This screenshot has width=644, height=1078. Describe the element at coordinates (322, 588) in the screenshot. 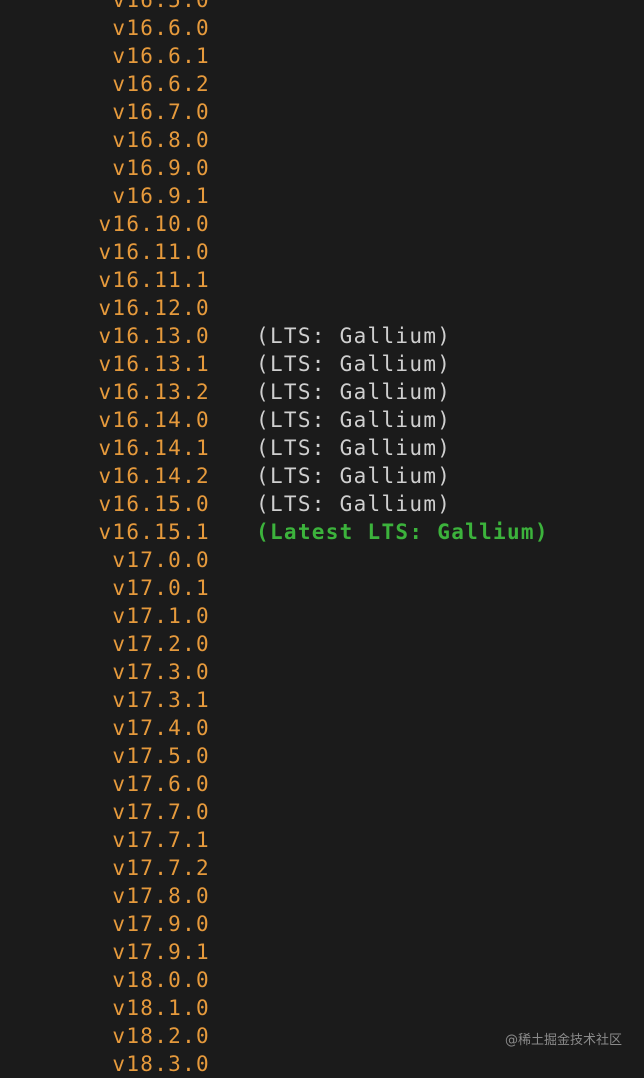

I see `version-row: v17.0.1` at that location.